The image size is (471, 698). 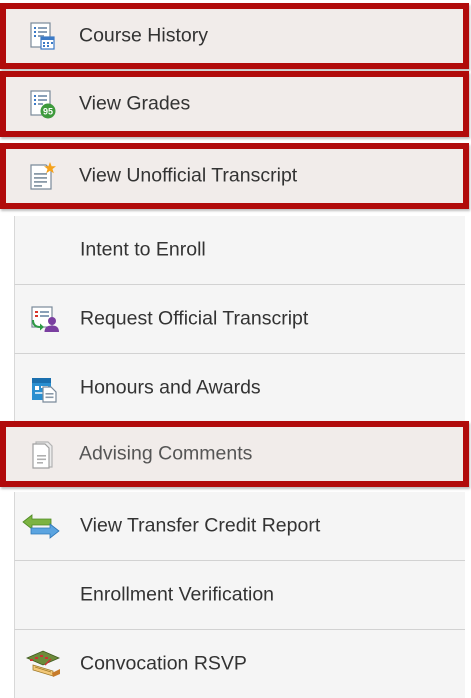 I want to click on menu-item-advising-comments: Advising Comments, so click(x=234, y=454).